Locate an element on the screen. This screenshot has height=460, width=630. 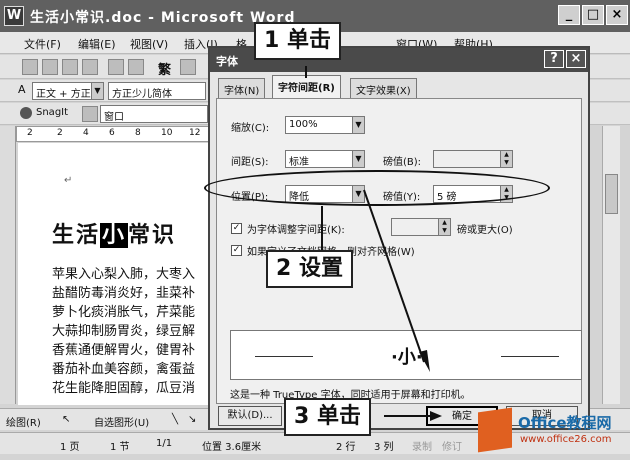
watermark-url: www.office26.com is located at coordinates (566, 439).